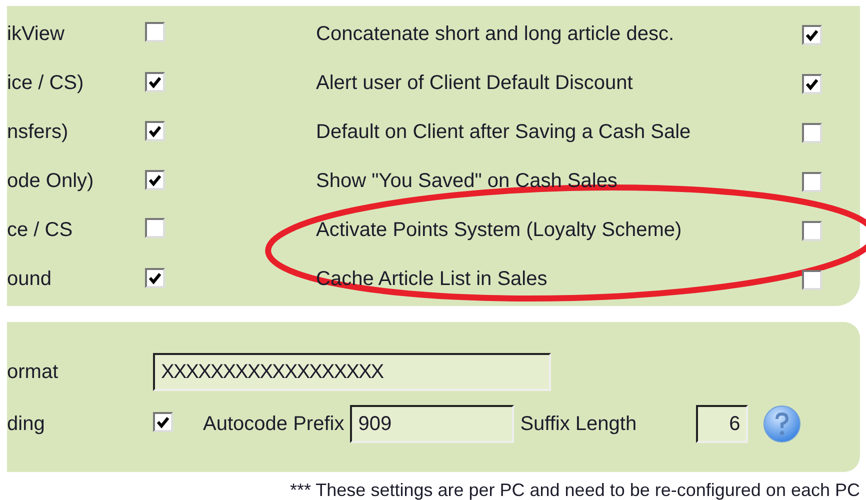  What do you see at coordinates (51, 181) in the screenshot?
I see `option-label: ode Only)` at bounding box center [51, 181].